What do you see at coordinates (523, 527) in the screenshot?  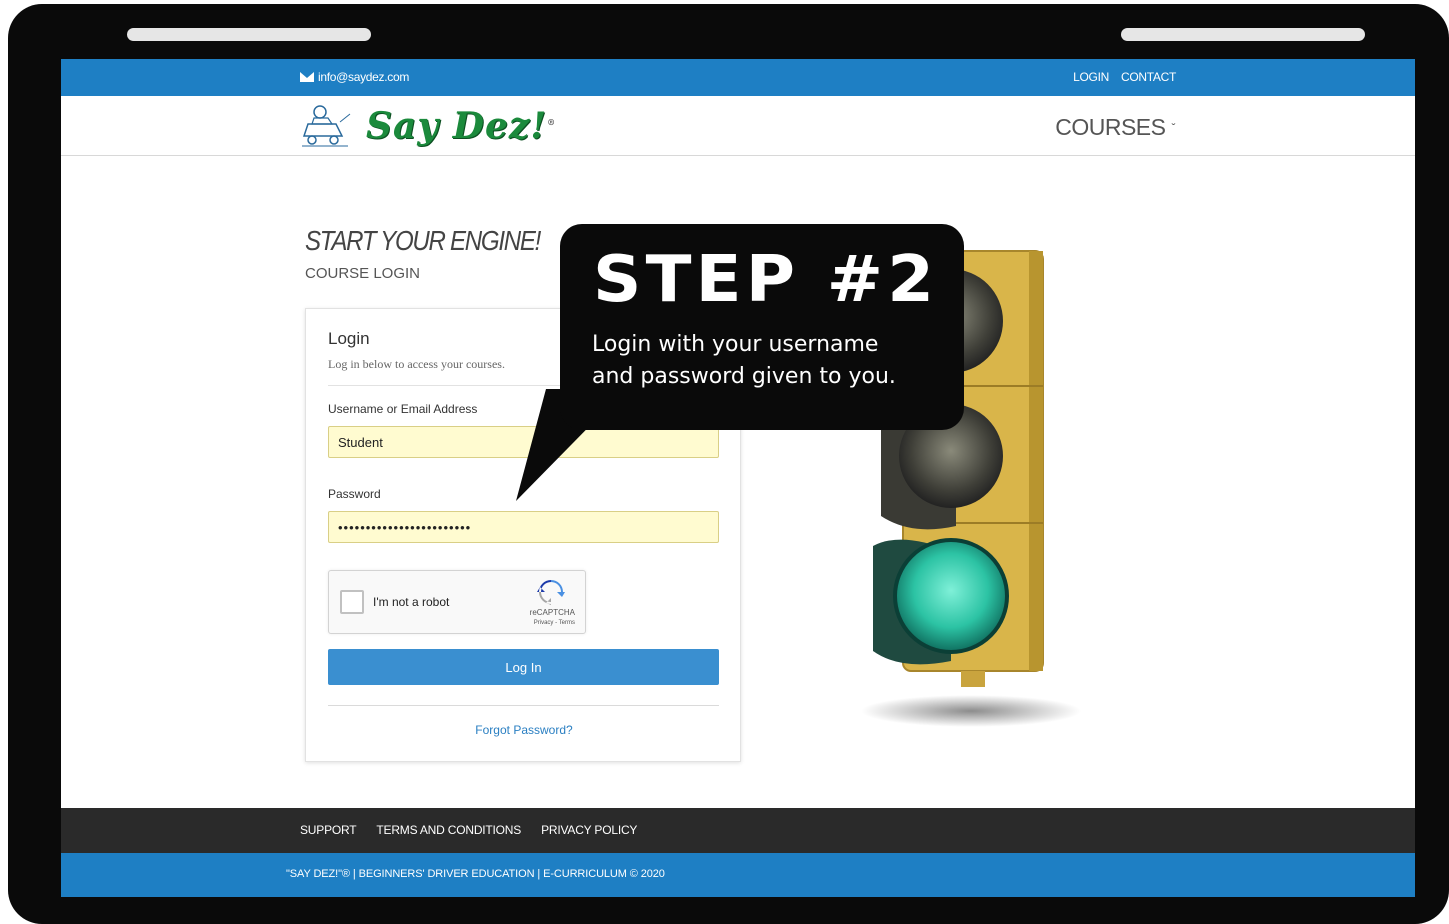 I see `password-input` at bounding box center [523, 527].